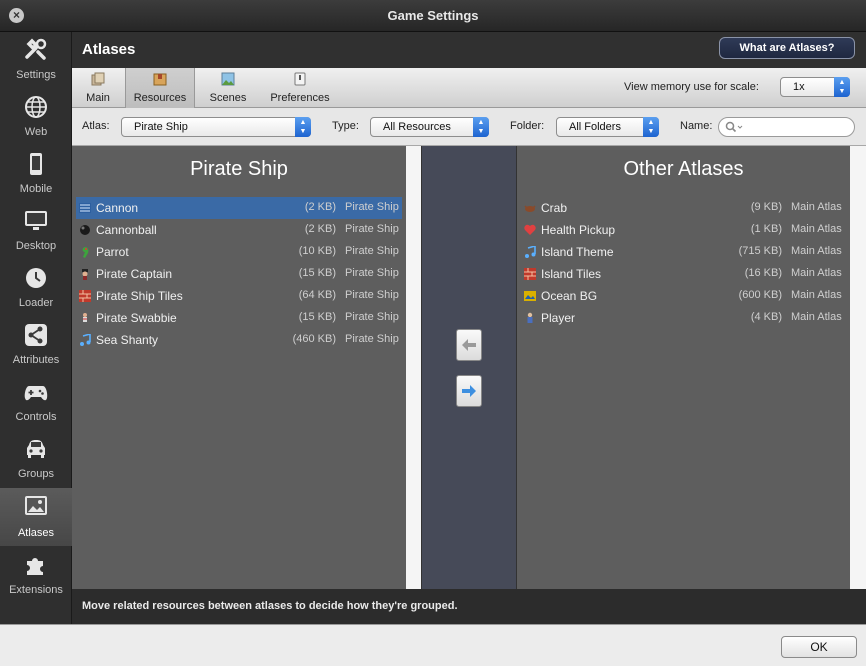  Describe the element at coordinates (239, 318) in the screenshot. I see `list-item: Pirate Swabbie (15 KB) Pirate Ship` at that location.